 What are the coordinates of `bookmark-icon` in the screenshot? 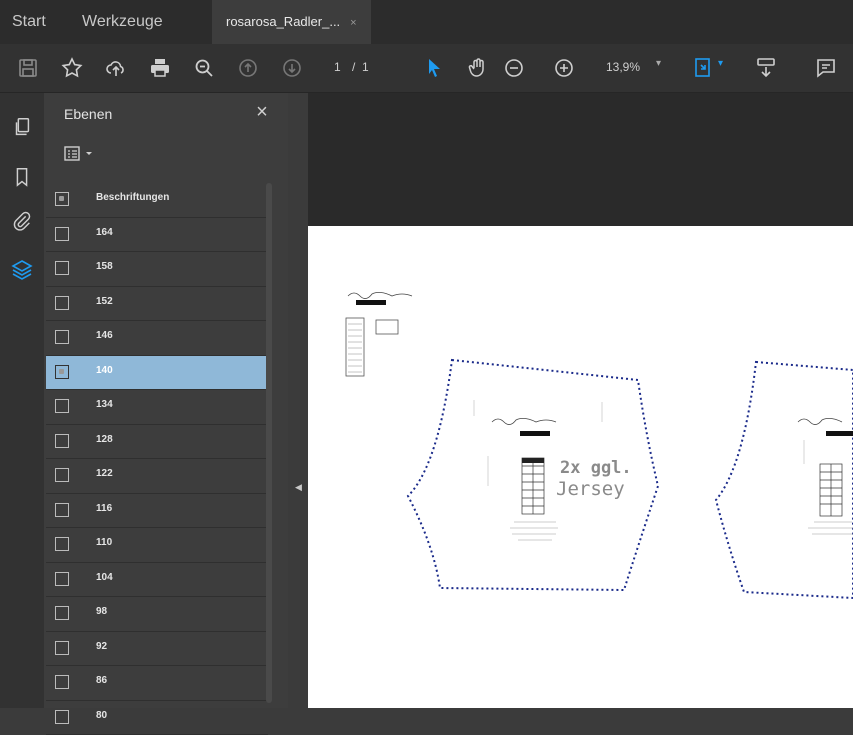 It's located at (22, 177).